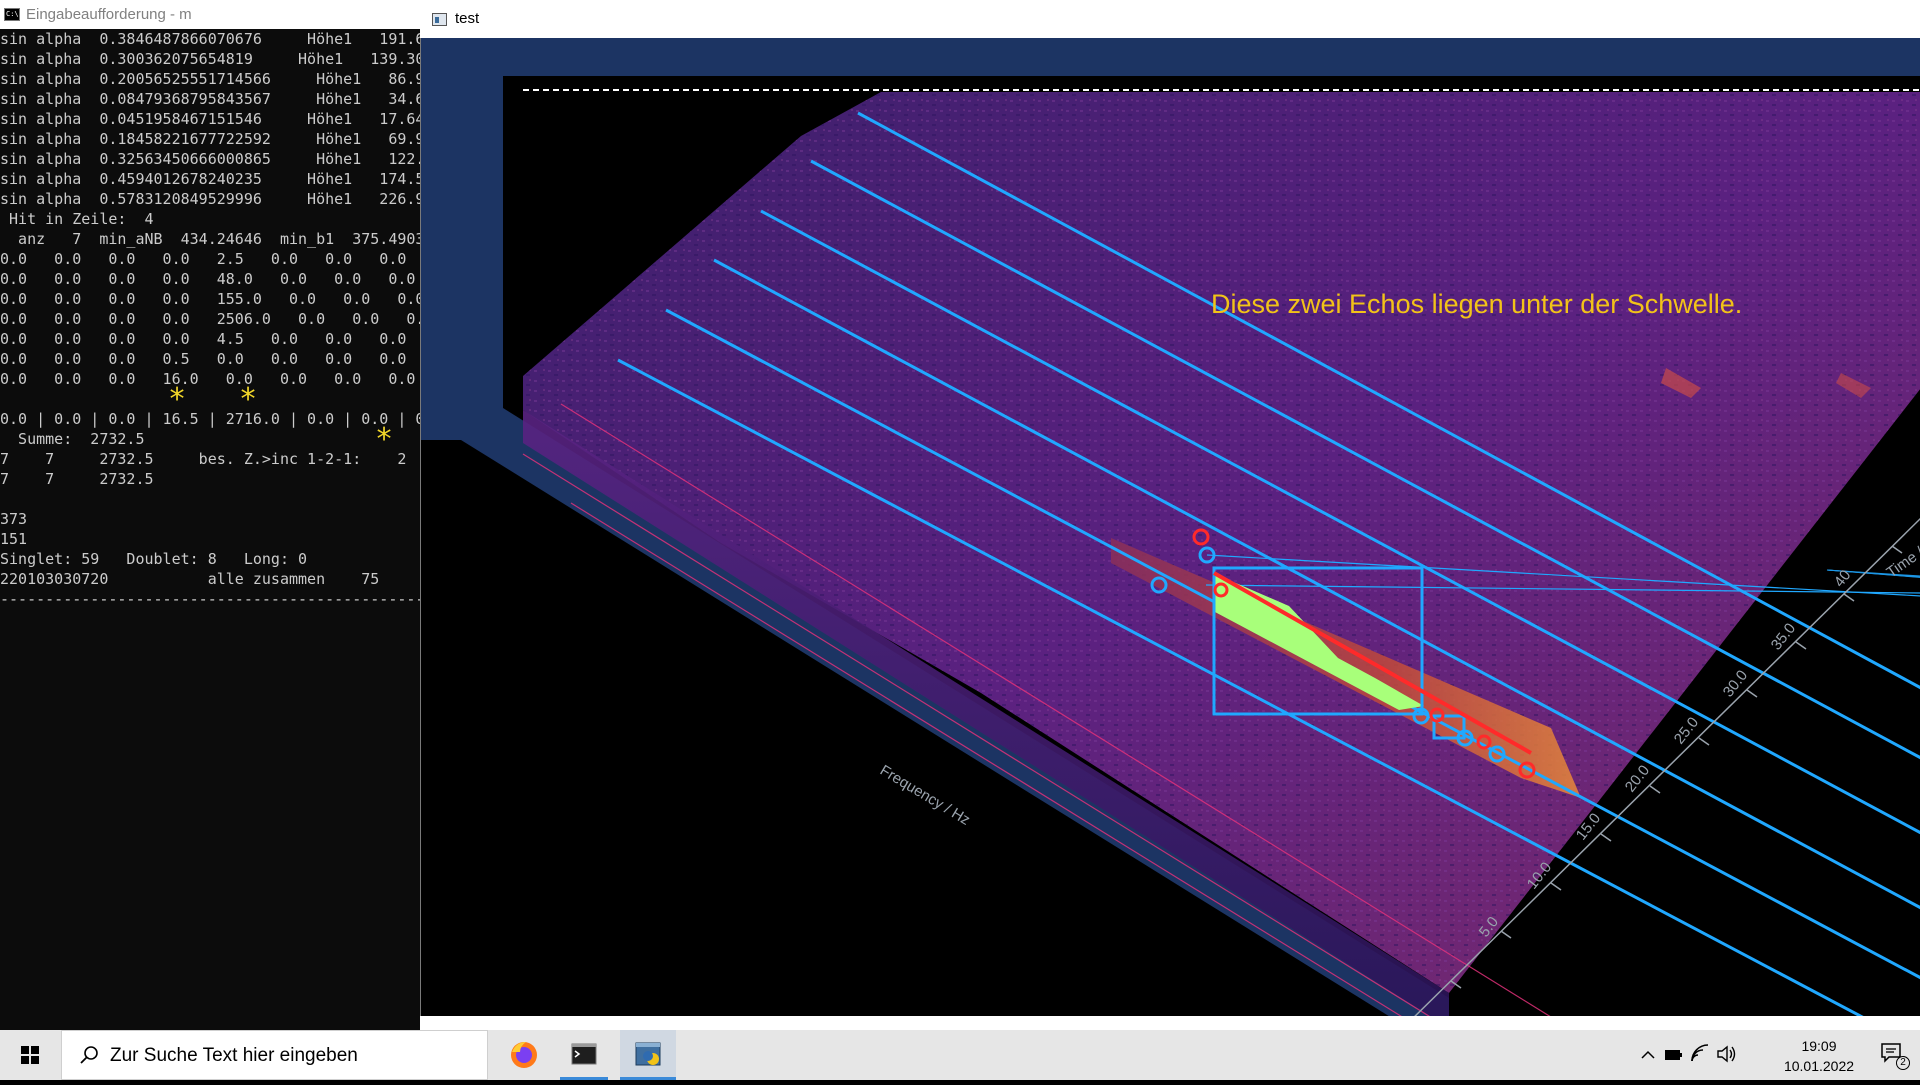 The image size is (1920, 1085). What do you see at coordinates (1674, 1055) in the screenshot?
I see `battery-icon` at bounding box center [1674, 1055].